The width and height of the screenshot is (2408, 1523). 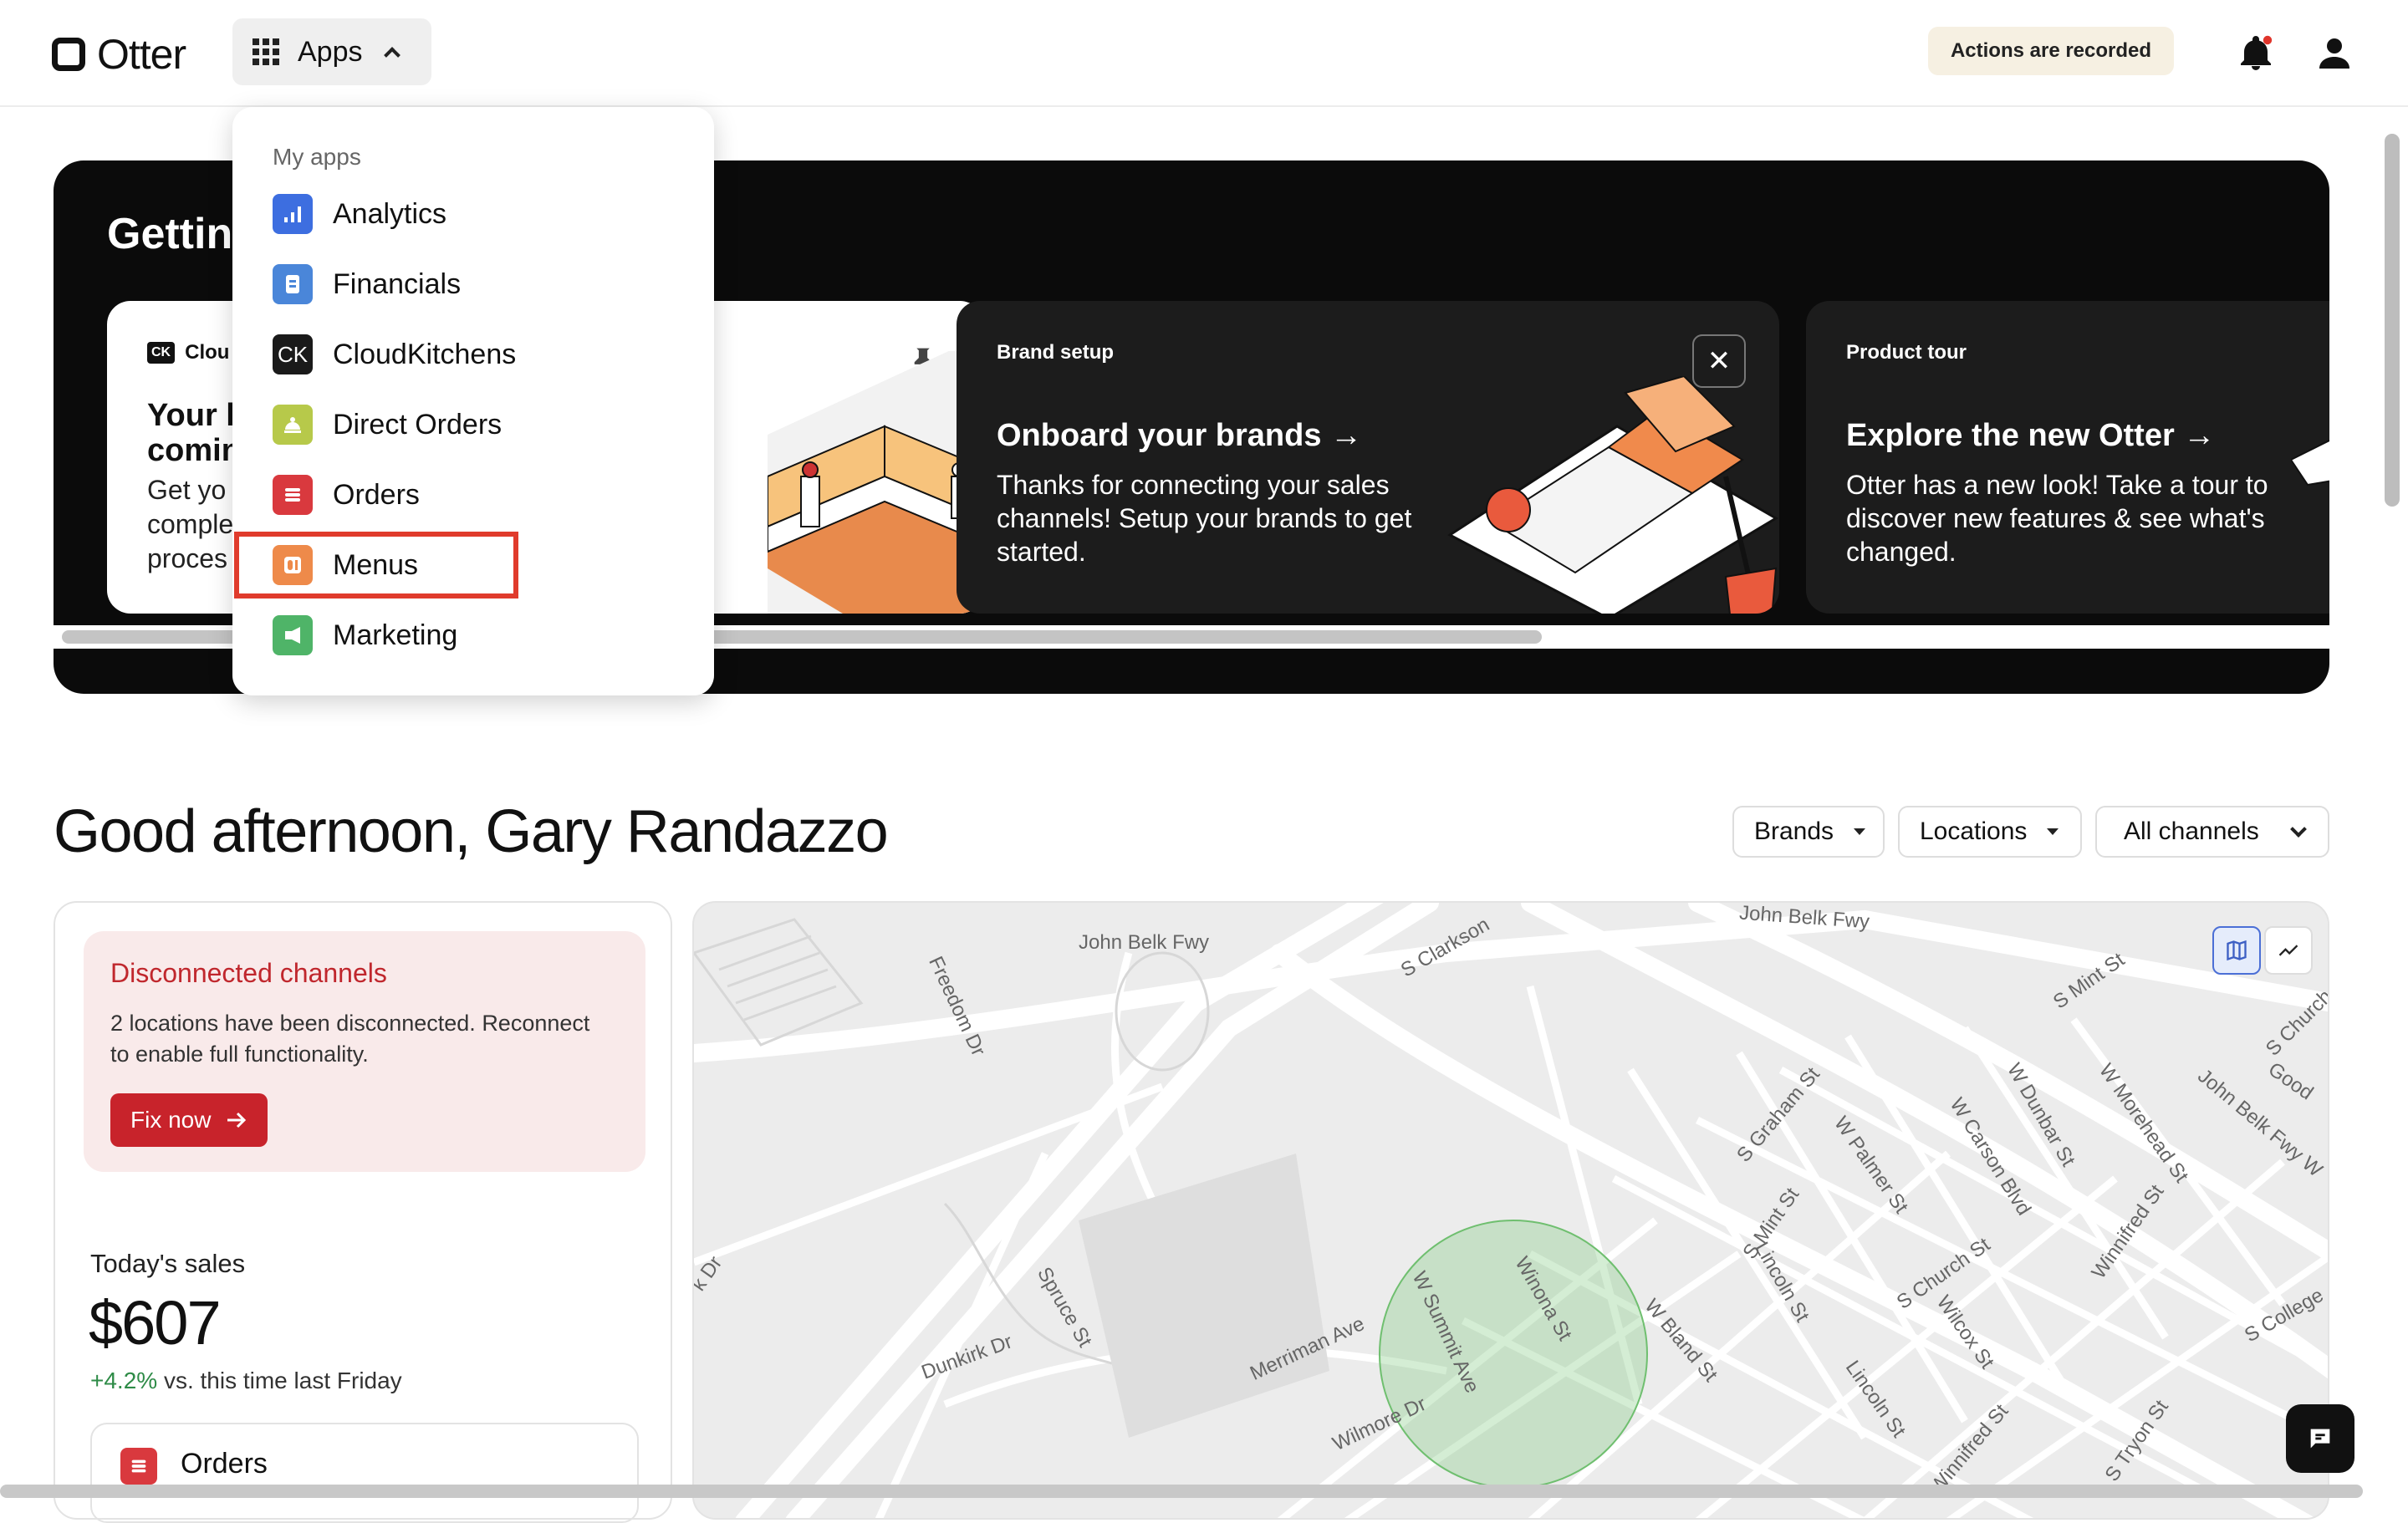 I want to click on apps-button-label: Apps, so click(x=330, y=52).